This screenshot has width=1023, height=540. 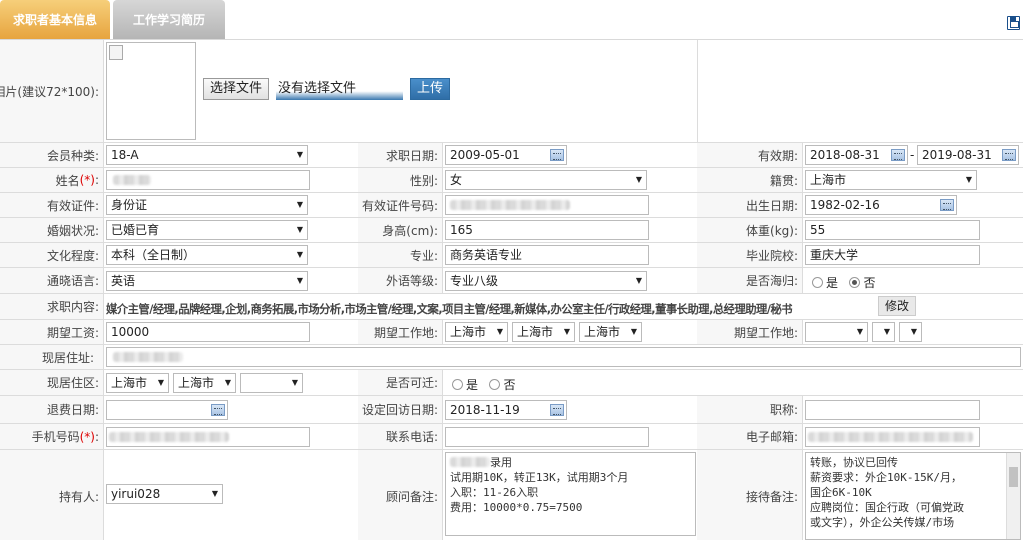 What do you see at coordinates (817, 282) in the screenshot?
I see `overseas-yes-radio` at bounding box center [817, 282].